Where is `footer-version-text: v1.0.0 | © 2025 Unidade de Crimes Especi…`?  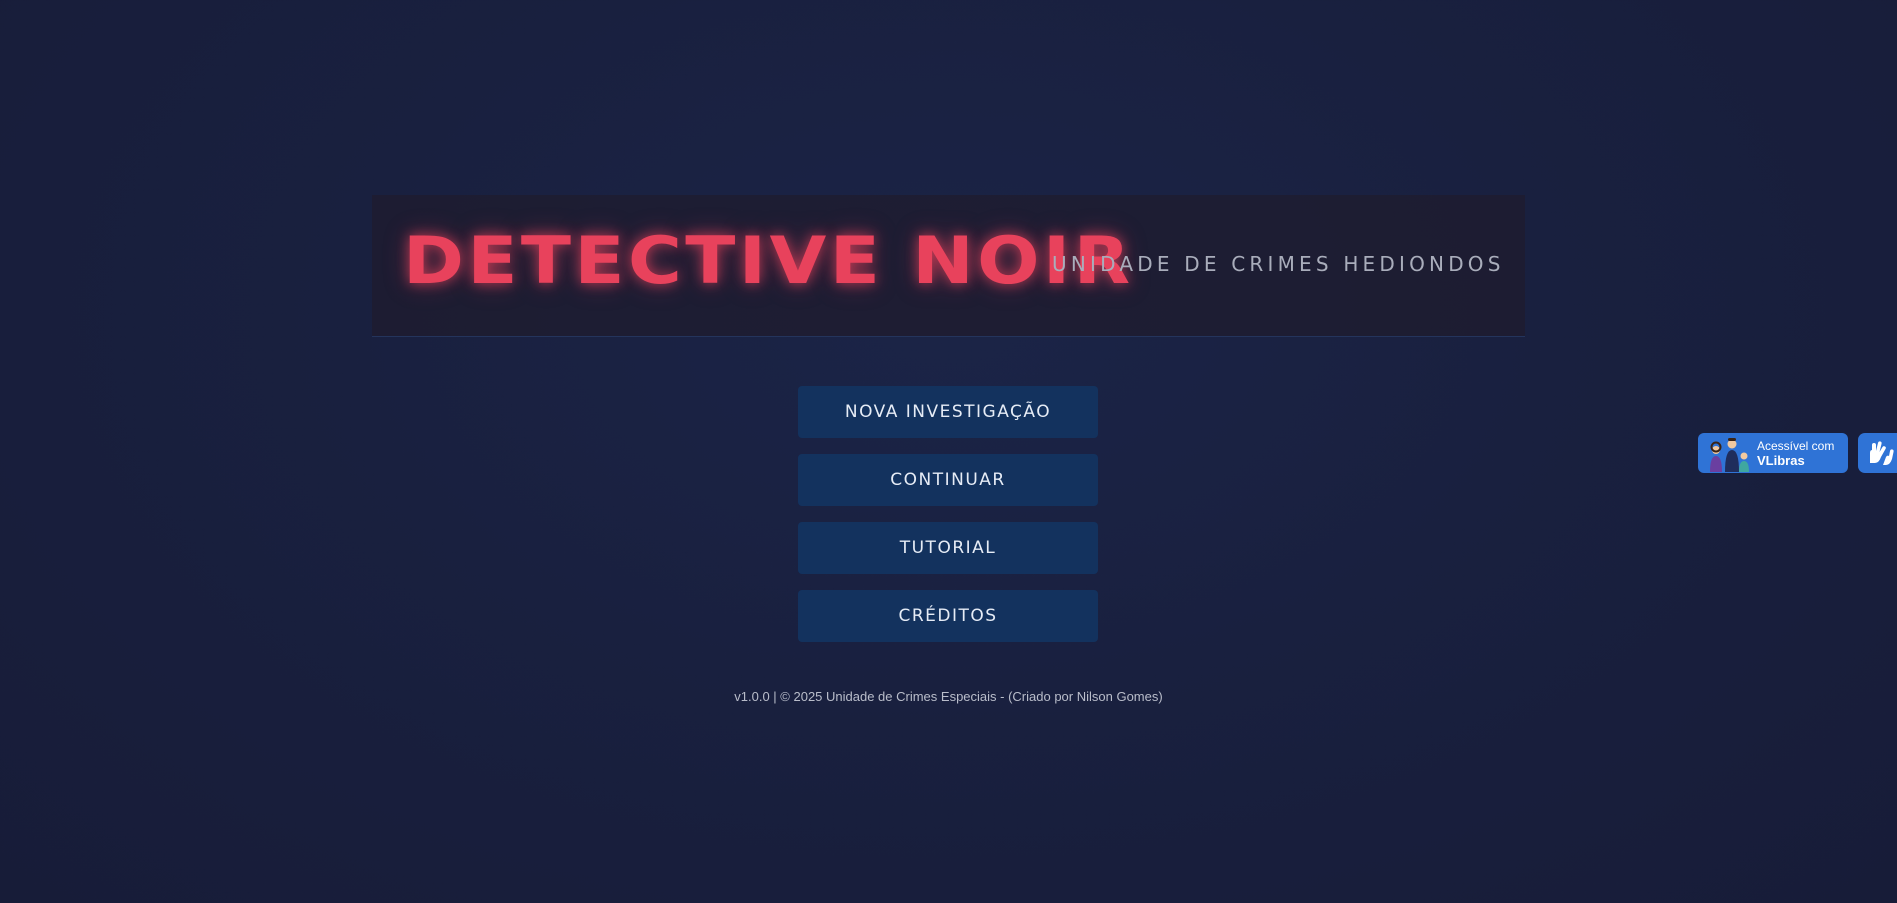
footer-version-text: v1.0.0 | © 2025 Unidade de Crimes Especi… is located at coordinates (948, 696).